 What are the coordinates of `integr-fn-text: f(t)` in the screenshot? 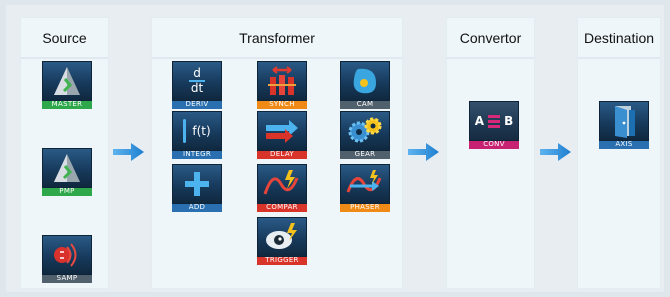 It's located at (201, 131).